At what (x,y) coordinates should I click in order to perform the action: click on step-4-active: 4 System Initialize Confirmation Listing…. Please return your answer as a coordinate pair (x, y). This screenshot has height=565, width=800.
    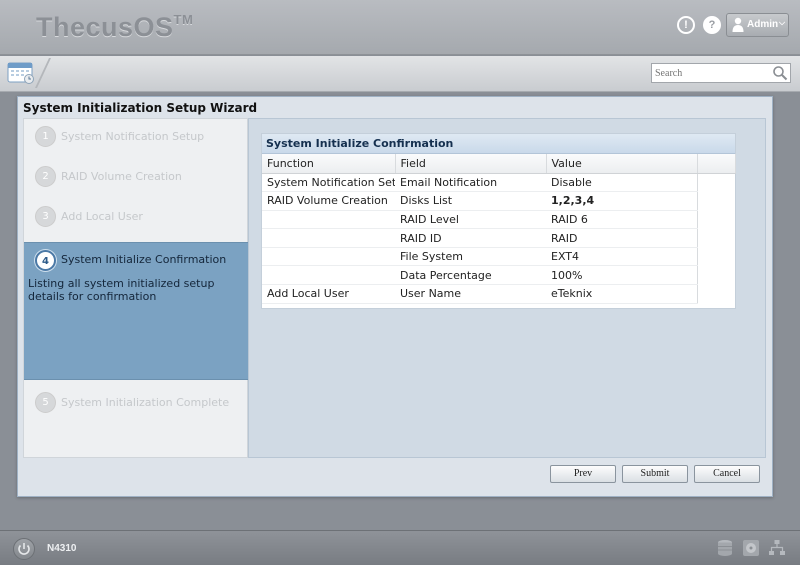
    Looking at the image, I should click on (136, 311).